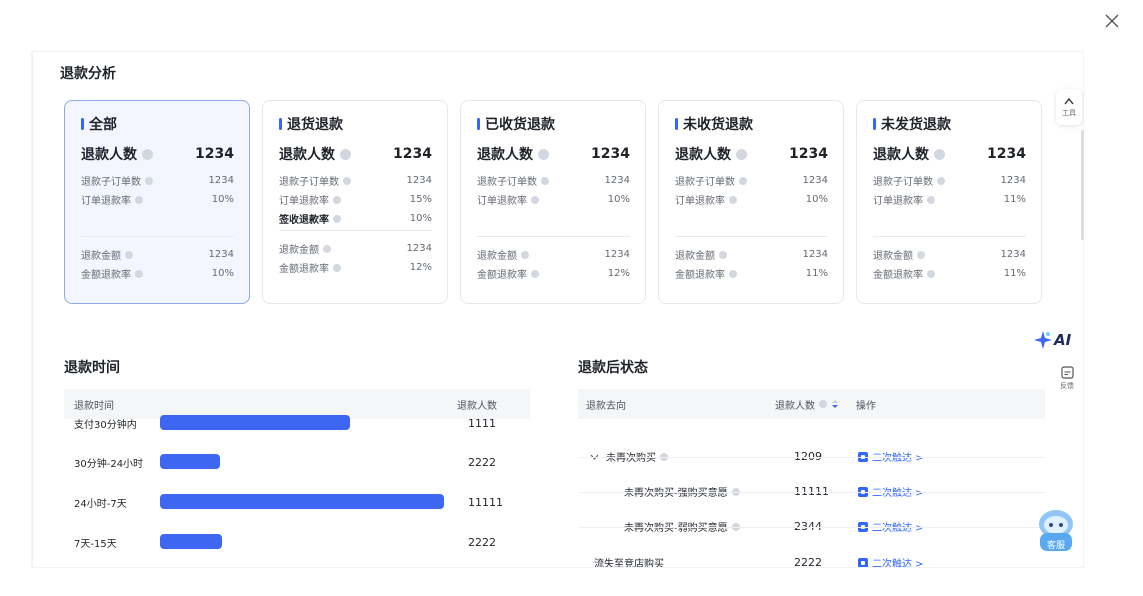 The image size is (1143, 596). What do you see at coordinates (1056, 530) in the screenshot?
I see `customer-service-button: 客服` at bounding box center [1056, 530].